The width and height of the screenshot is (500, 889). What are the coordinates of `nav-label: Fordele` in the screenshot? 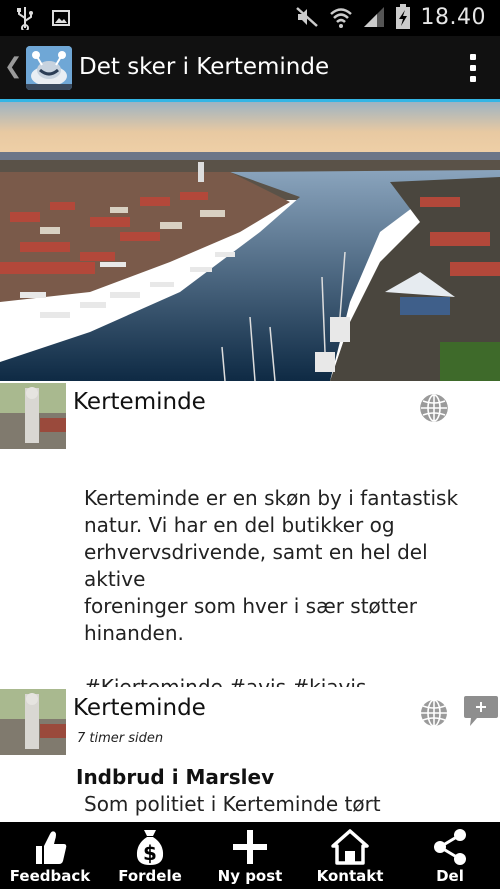 It's located at (150, 876).